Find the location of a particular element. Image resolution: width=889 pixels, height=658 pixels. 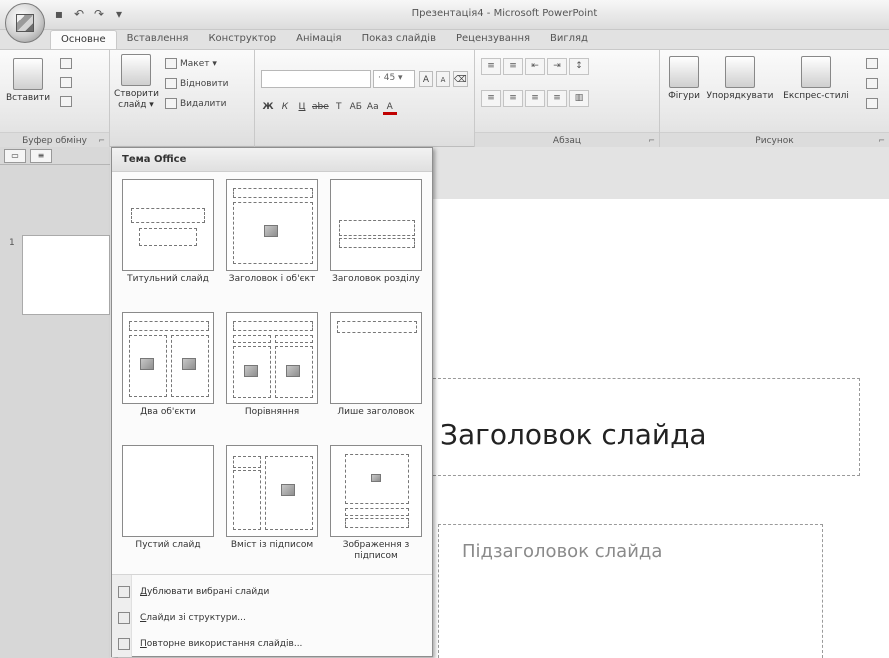

decrease-indent-icon: ⇤ is located at coordinates (535, 66).